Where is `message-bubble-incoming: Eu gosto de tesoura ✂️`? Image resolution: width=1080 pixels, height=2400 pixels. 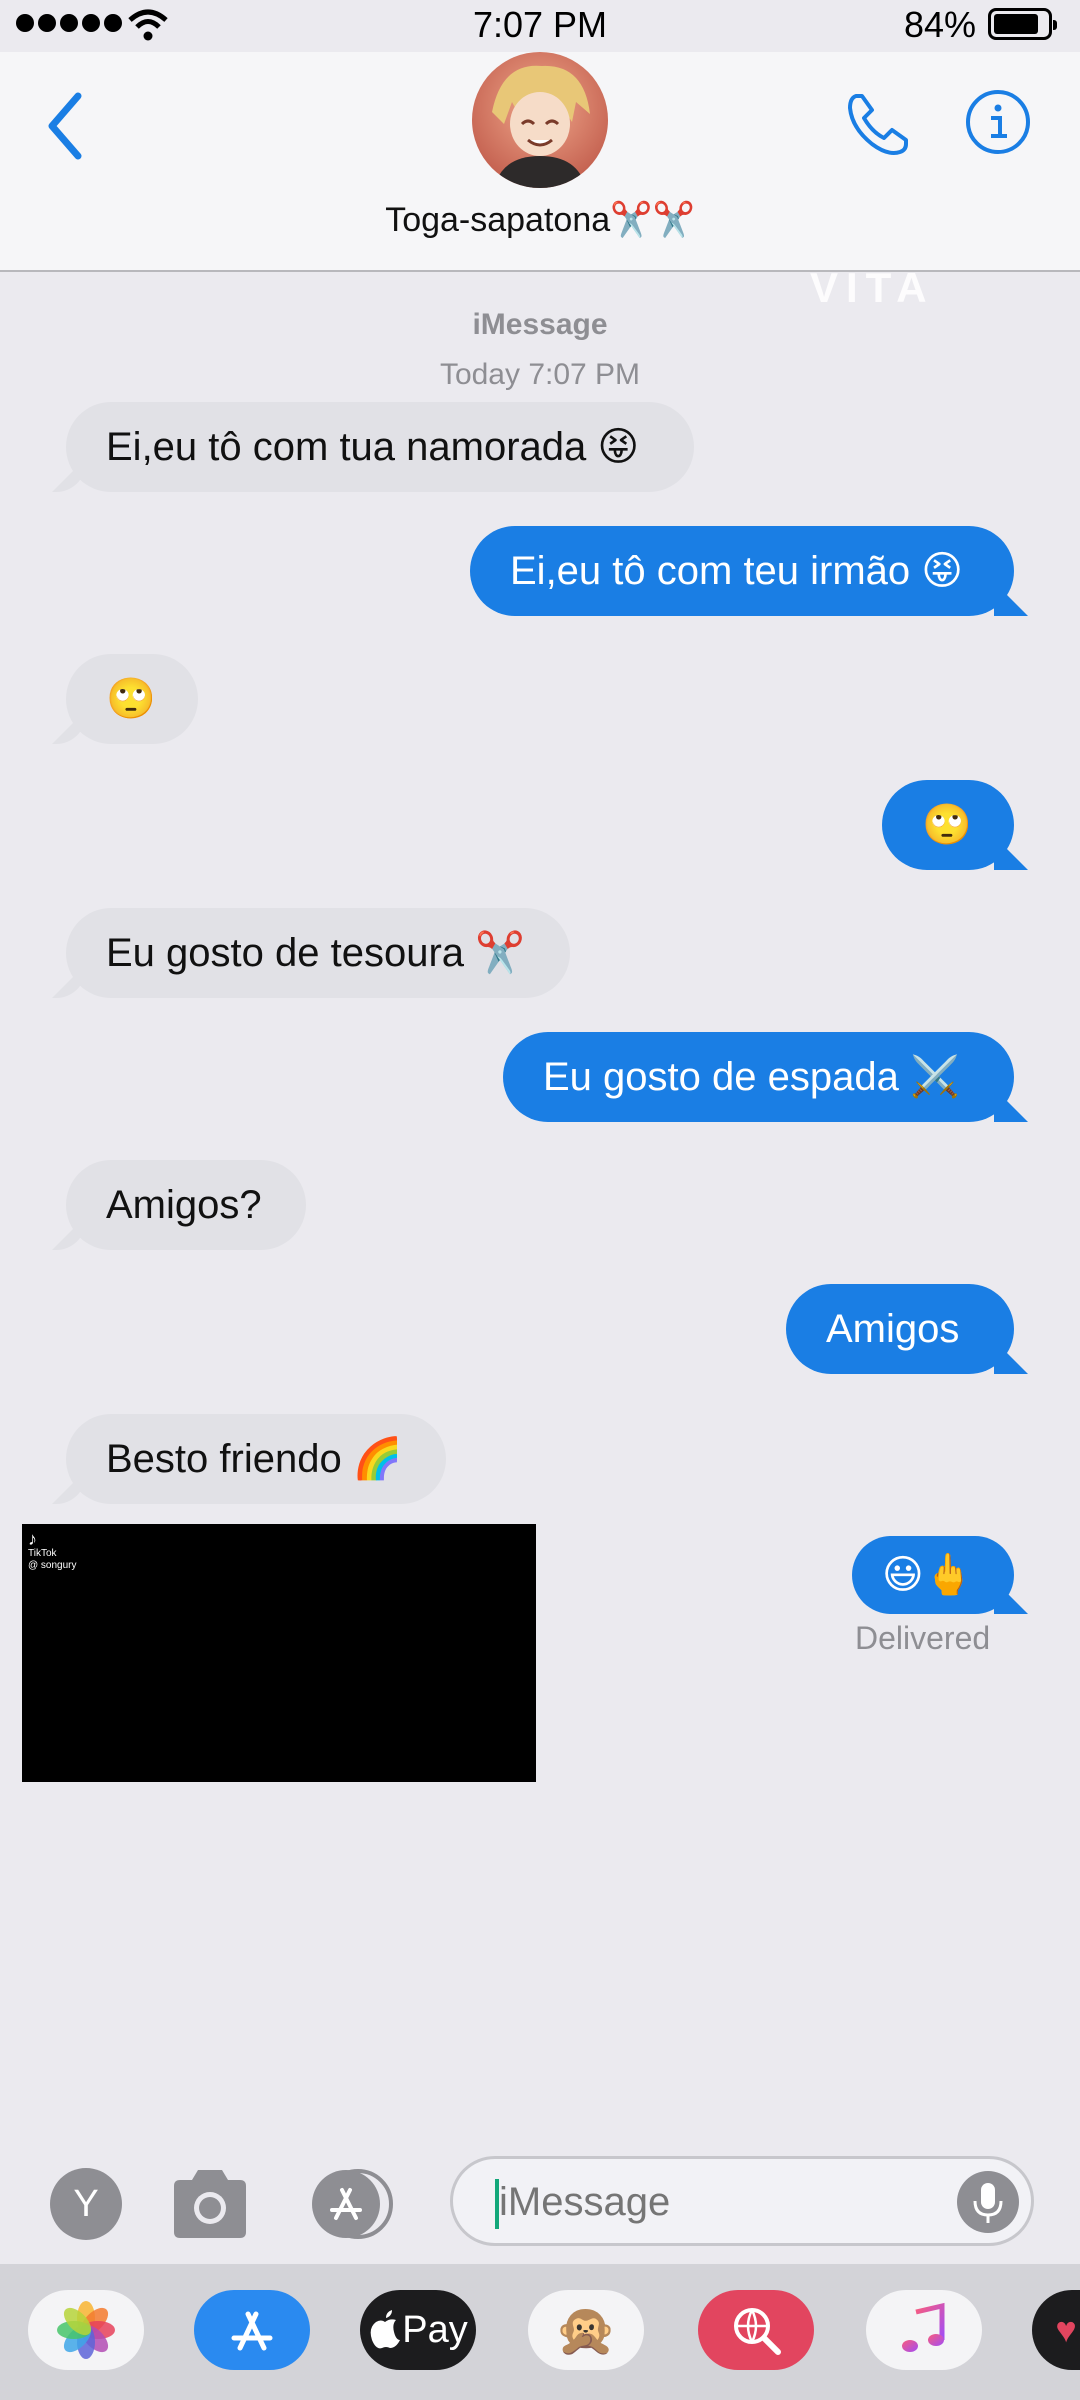
message-bubble-incoming: Eu gosto de tesoura ✂️ is located at coordinates (318, 953).